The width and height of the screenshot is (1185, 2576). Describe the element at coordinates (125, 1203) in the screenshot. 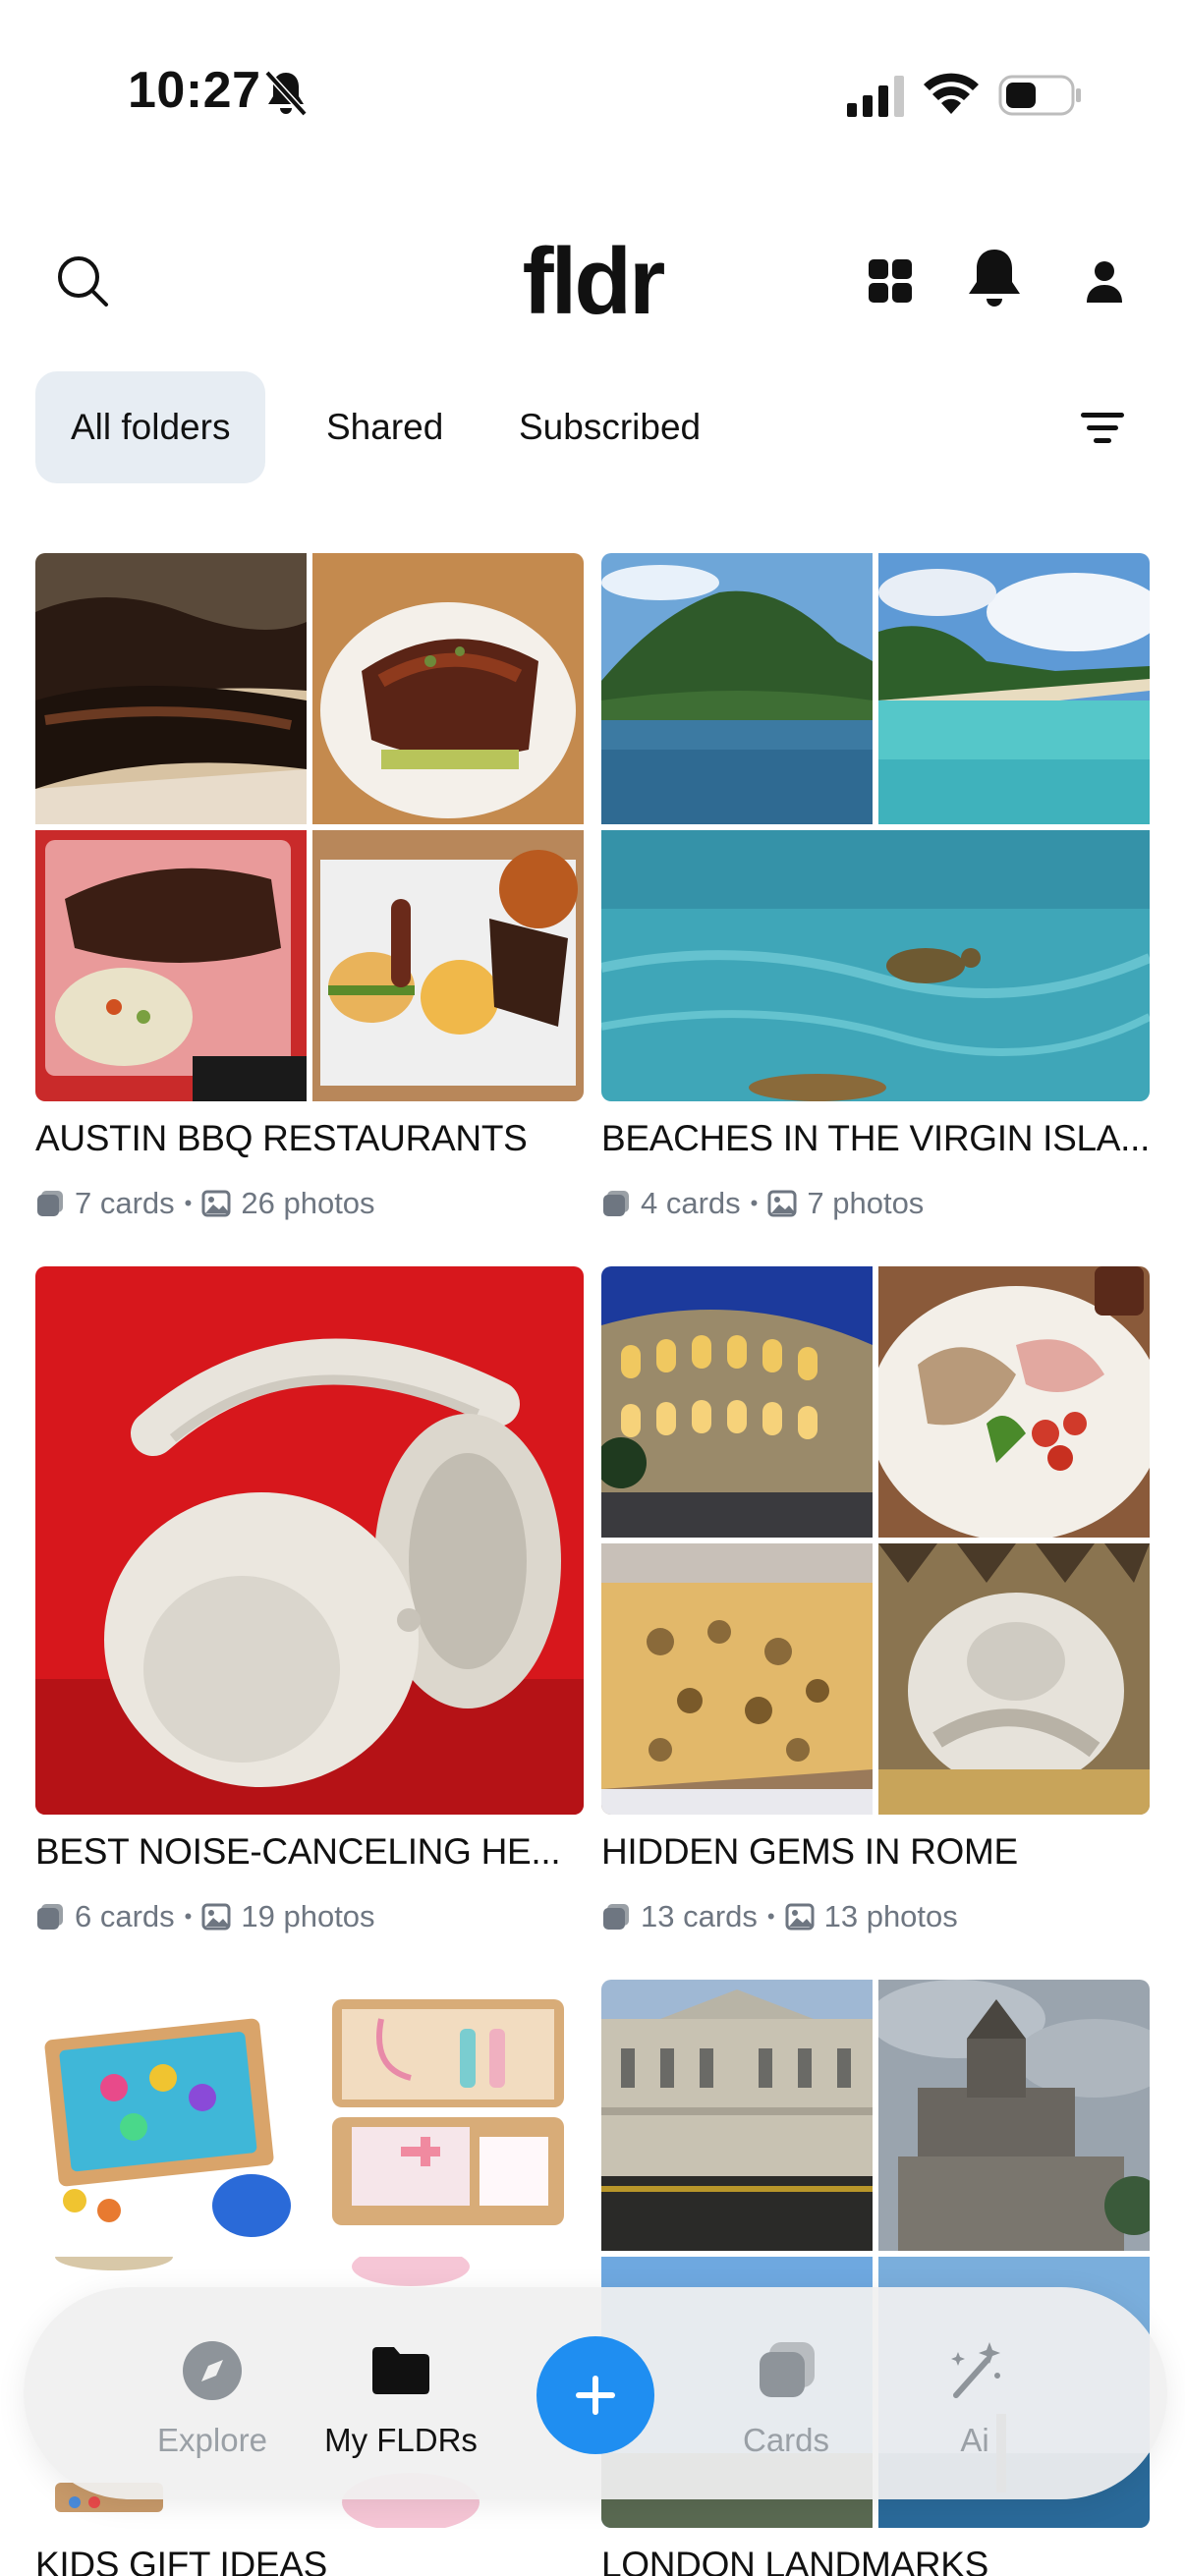

I see `card-count: 7 cards` at that location.